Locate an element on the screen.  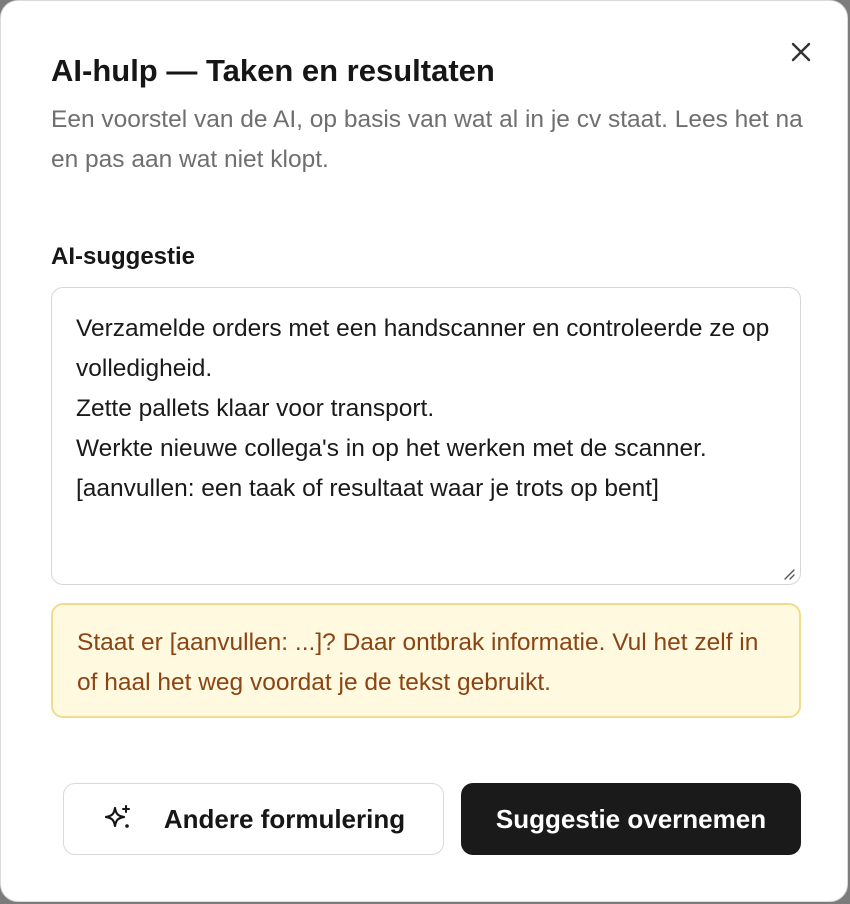
dialog-title: AI-hulp — Taken en resultaten is located at coordinates (273, 70).